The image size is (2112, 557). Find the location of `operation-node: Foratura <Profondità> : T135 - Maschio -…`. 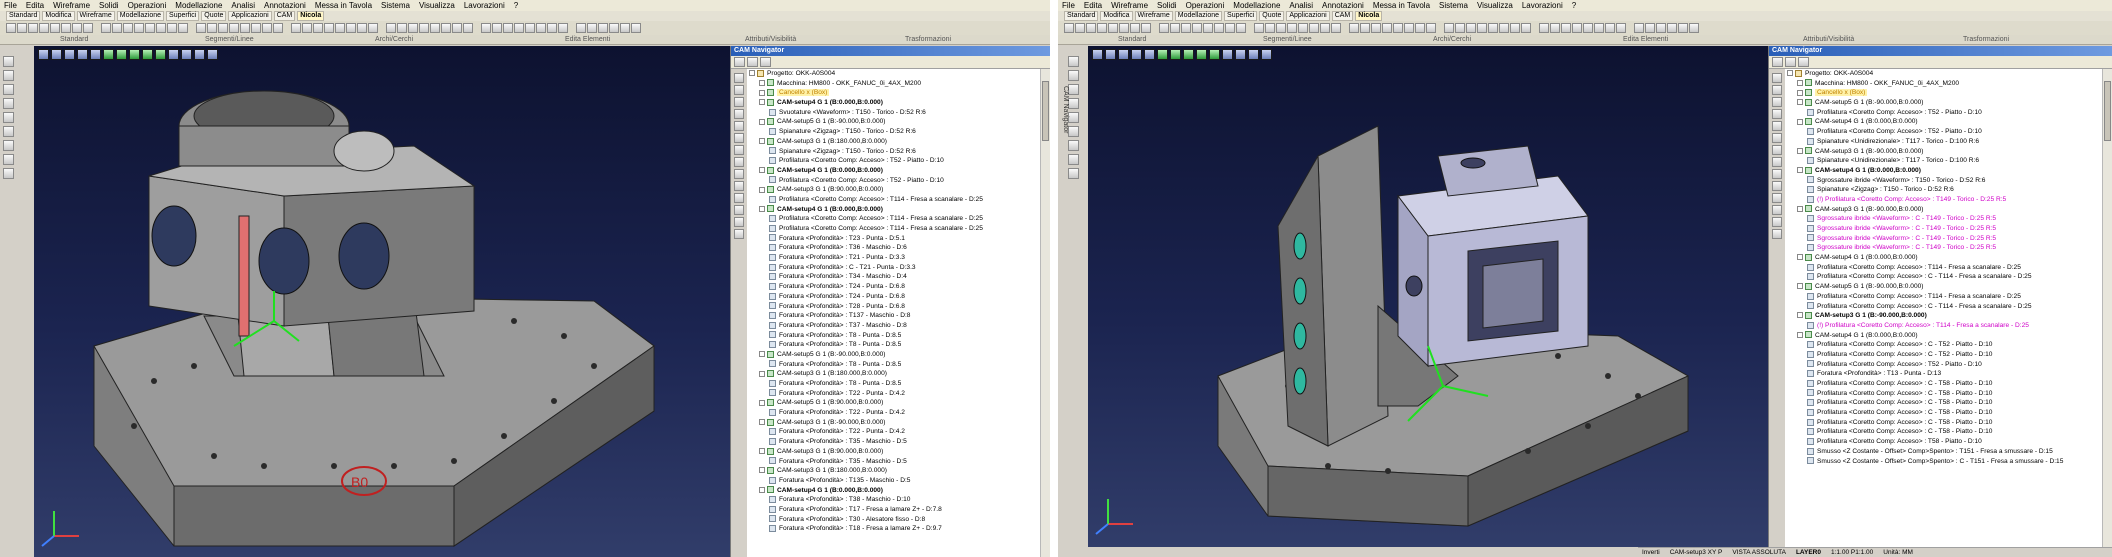

operation-node: Foratura <Profondità> : T135 - Maschio -… is located at coordinates (893, 481).